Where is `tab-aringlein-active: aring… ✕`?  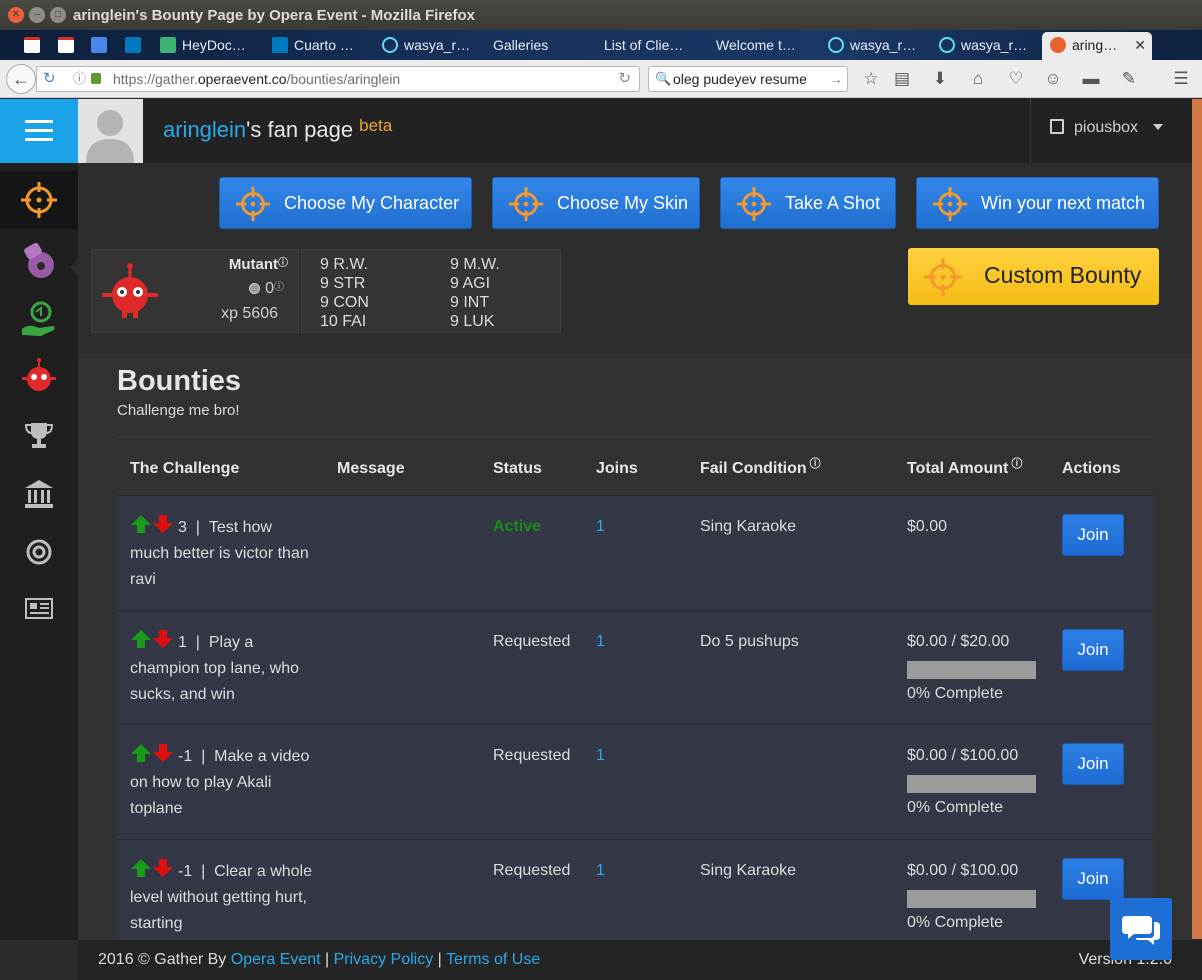 tab-aringlein-active: aring… ✕ is located at coordinates (1097, 46).